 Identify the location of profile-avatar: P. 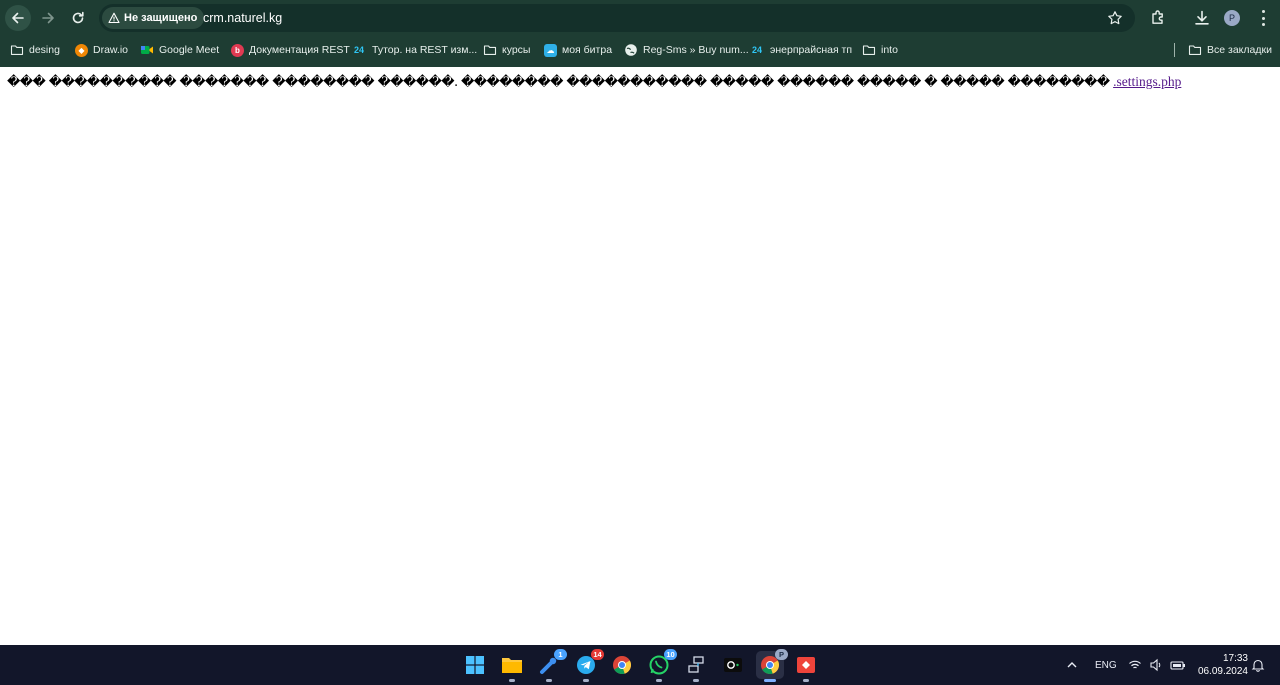
(1232, 18).